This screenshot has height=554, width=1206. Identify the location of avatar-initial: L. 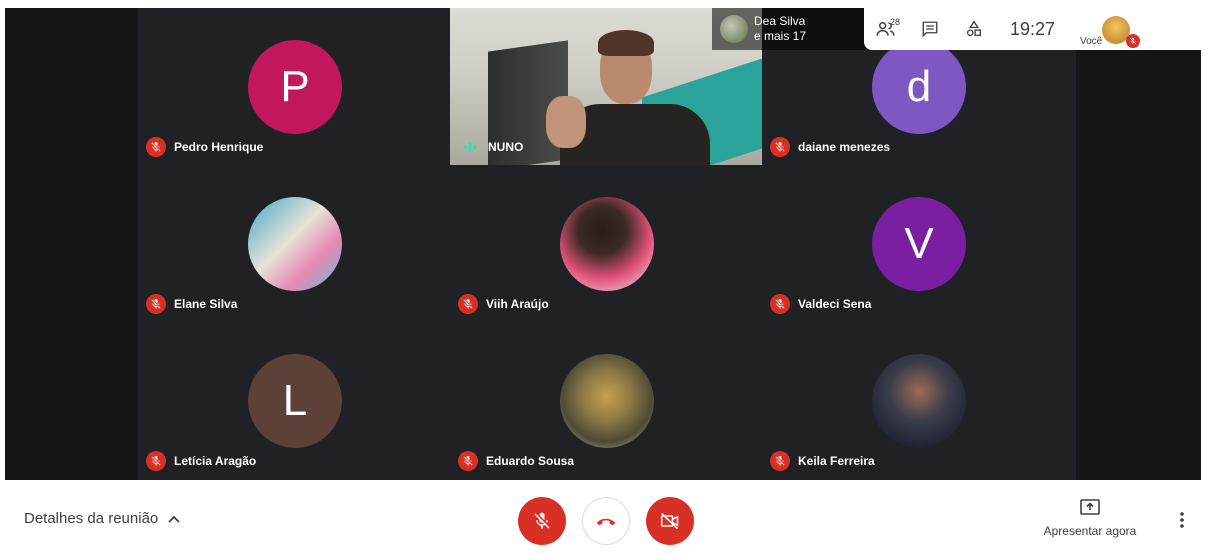
(295, 400).